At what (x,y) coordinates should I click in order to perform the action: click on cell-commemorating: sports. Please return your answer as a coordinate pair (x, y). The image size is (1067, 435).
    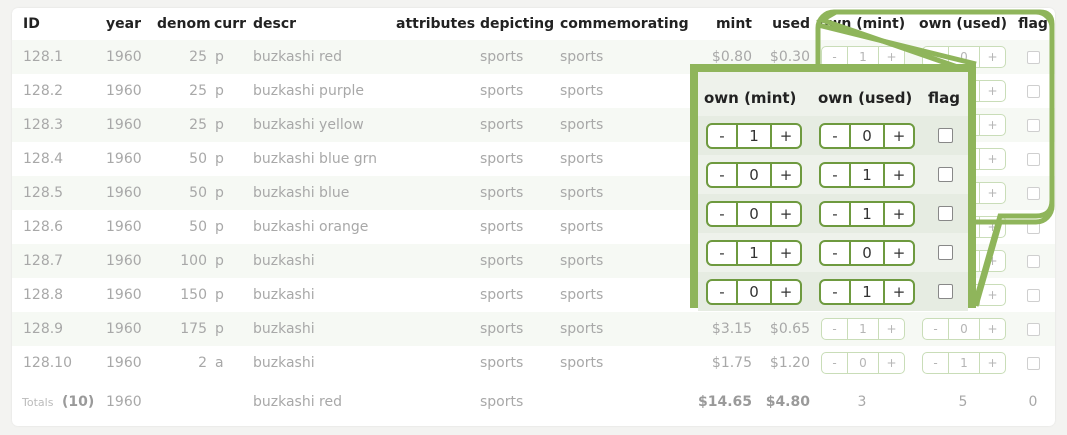
    Looking at the image, I should click on (582, 227).